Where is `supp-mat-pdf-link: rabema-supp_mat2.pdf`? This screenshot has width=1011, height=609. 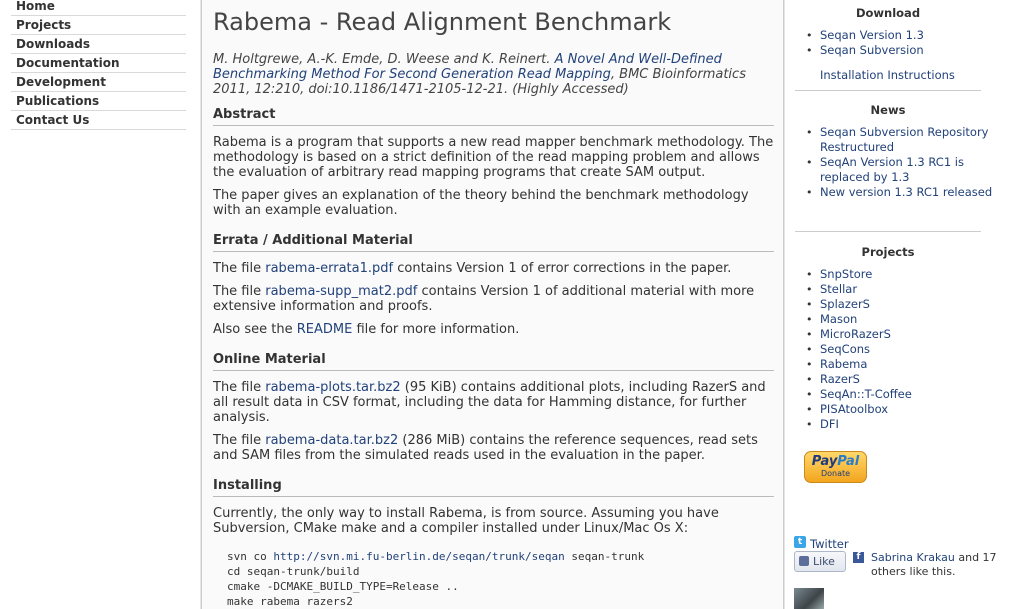 supp-mat-pdf-link: rabema-supp_mat2.pdf is located at coordinates (341, 291).